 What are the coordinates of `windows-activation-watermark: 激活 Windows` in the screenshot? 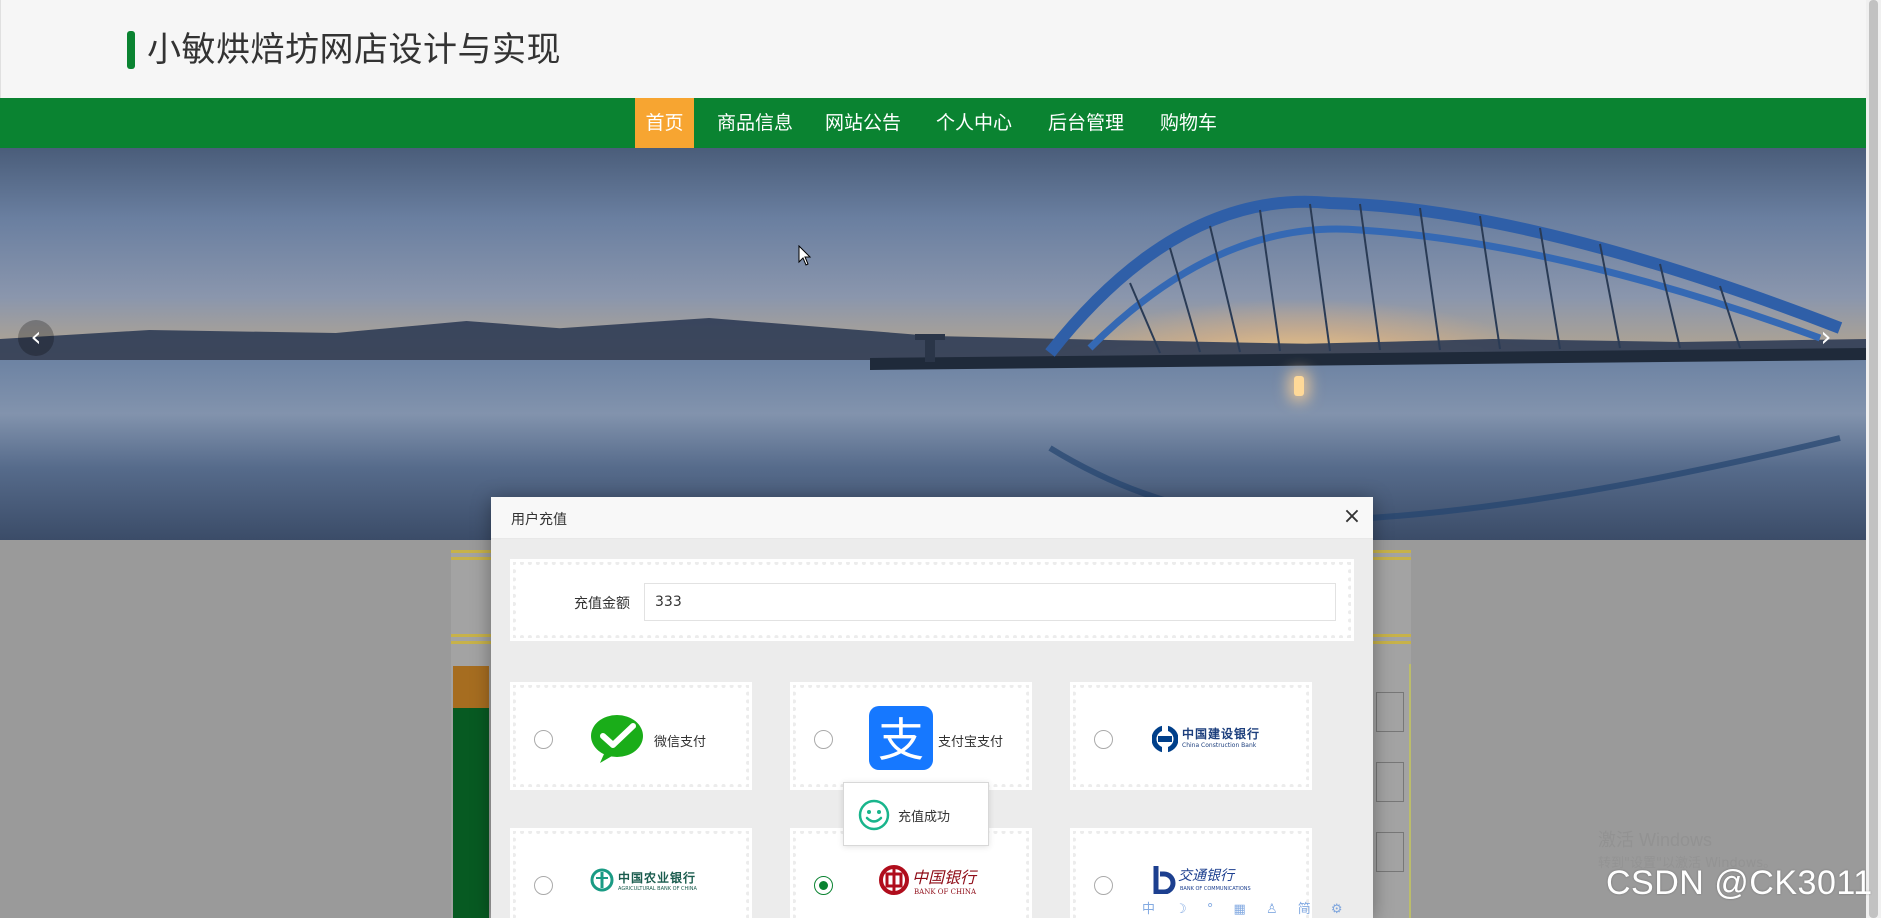 It's located at (1655, 840).